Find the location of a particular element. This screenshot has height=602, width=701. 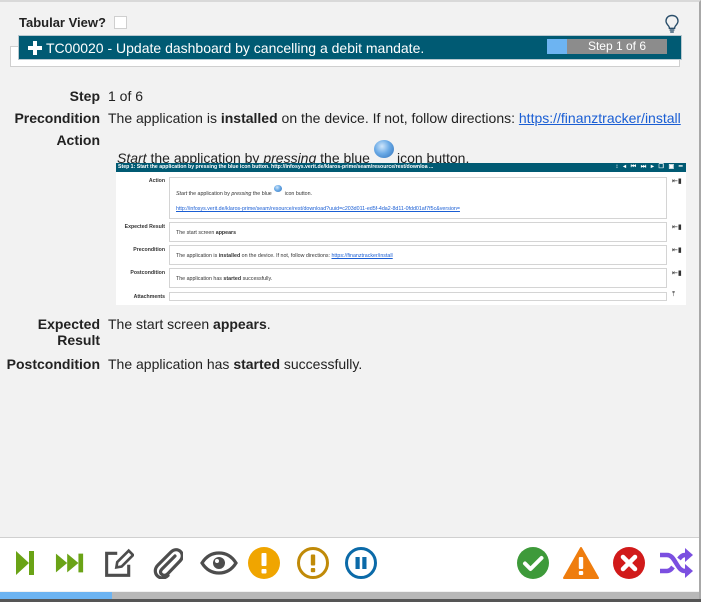

install-link: https://finanztracker/install is located at coordinates (600, 118).